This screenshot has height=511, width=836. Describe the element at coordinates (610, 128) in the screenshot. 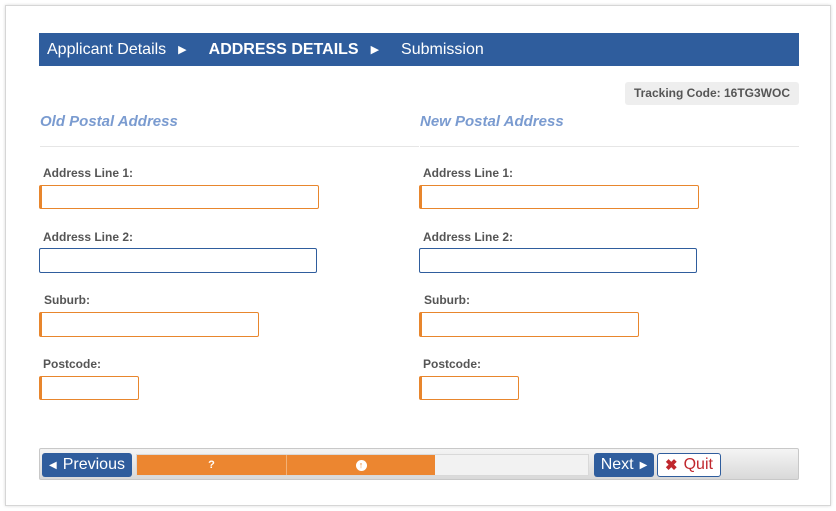

I see `new-address-section: New Postal Address` at that location.